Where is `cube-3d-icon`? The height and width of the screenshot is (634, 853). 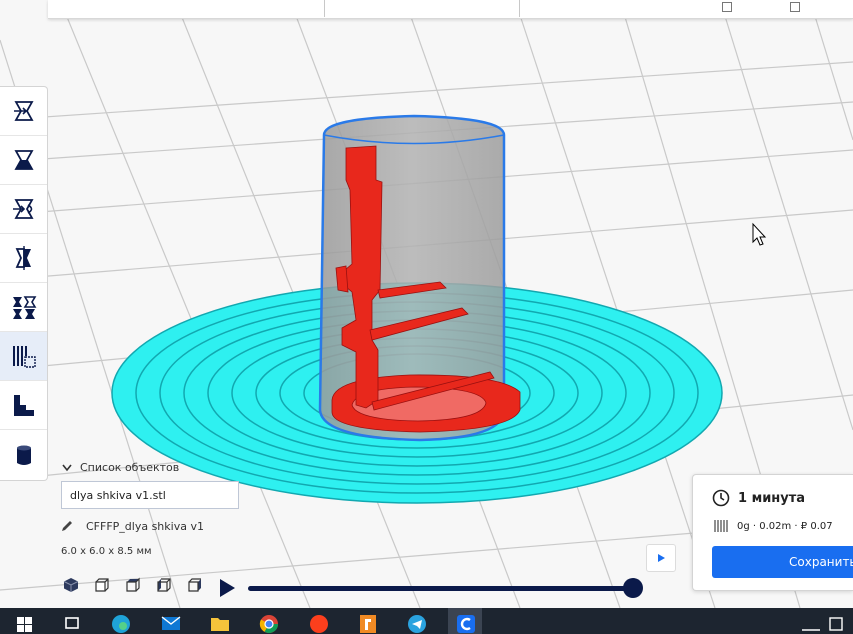 cube-3d-icon is located at coordinates (71, 585).